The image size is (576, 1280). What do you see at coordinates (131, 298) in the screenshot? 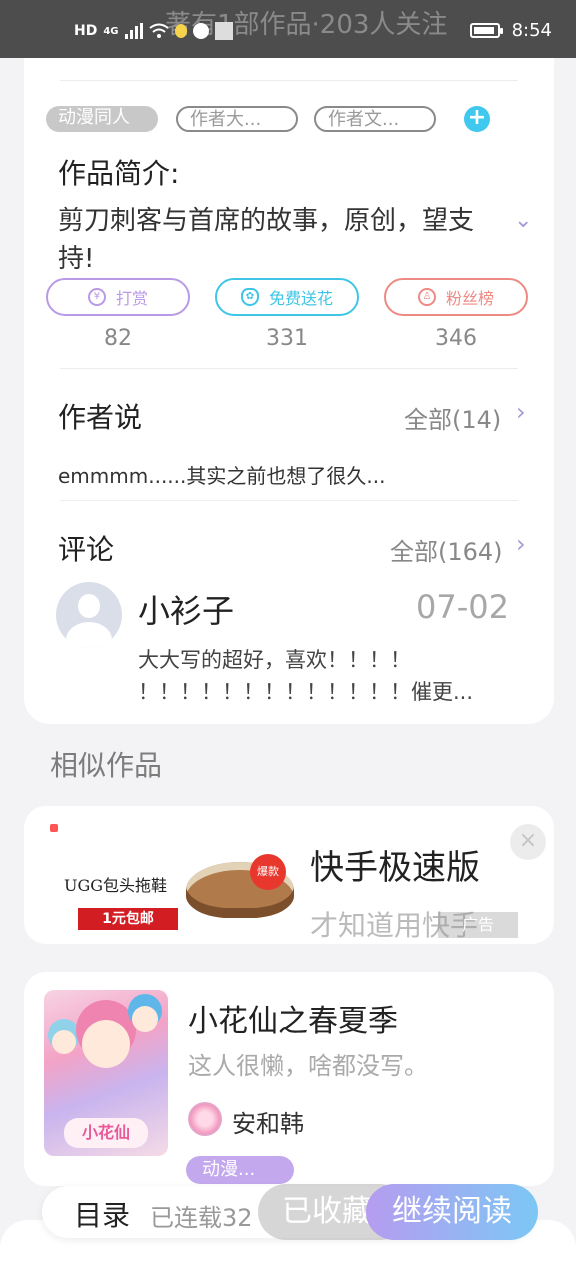
I see `reward-label: 打赏` at bounding box center [131, 298].